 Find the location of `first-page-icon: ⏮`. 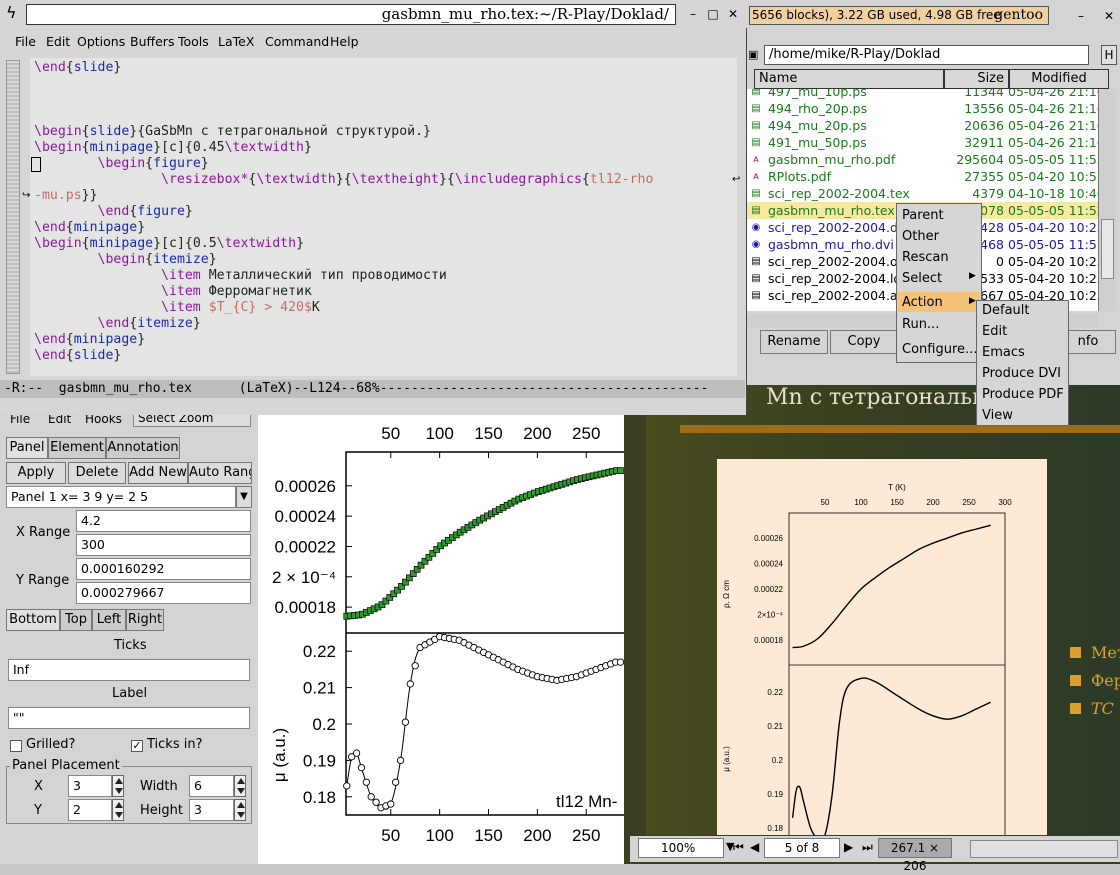

first-page-icon: ⏮ is located at coordinates (738, 847).